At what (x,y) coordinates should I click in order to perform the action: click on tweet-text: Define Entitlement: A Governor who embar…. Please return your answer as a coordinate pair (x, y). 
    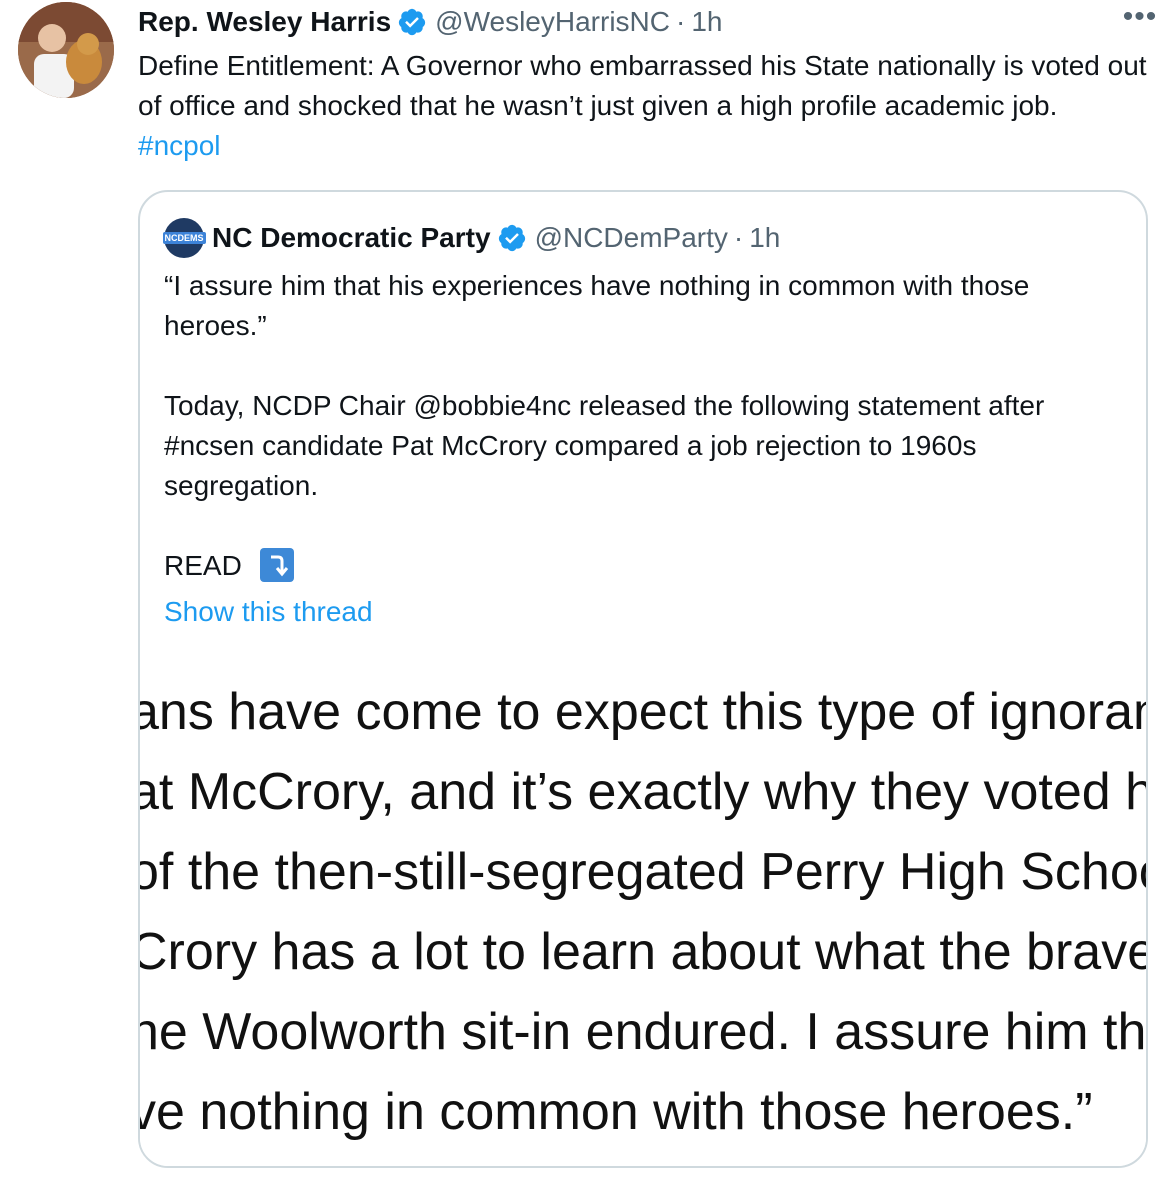
    Looking at the image, I should click on (643, 106).